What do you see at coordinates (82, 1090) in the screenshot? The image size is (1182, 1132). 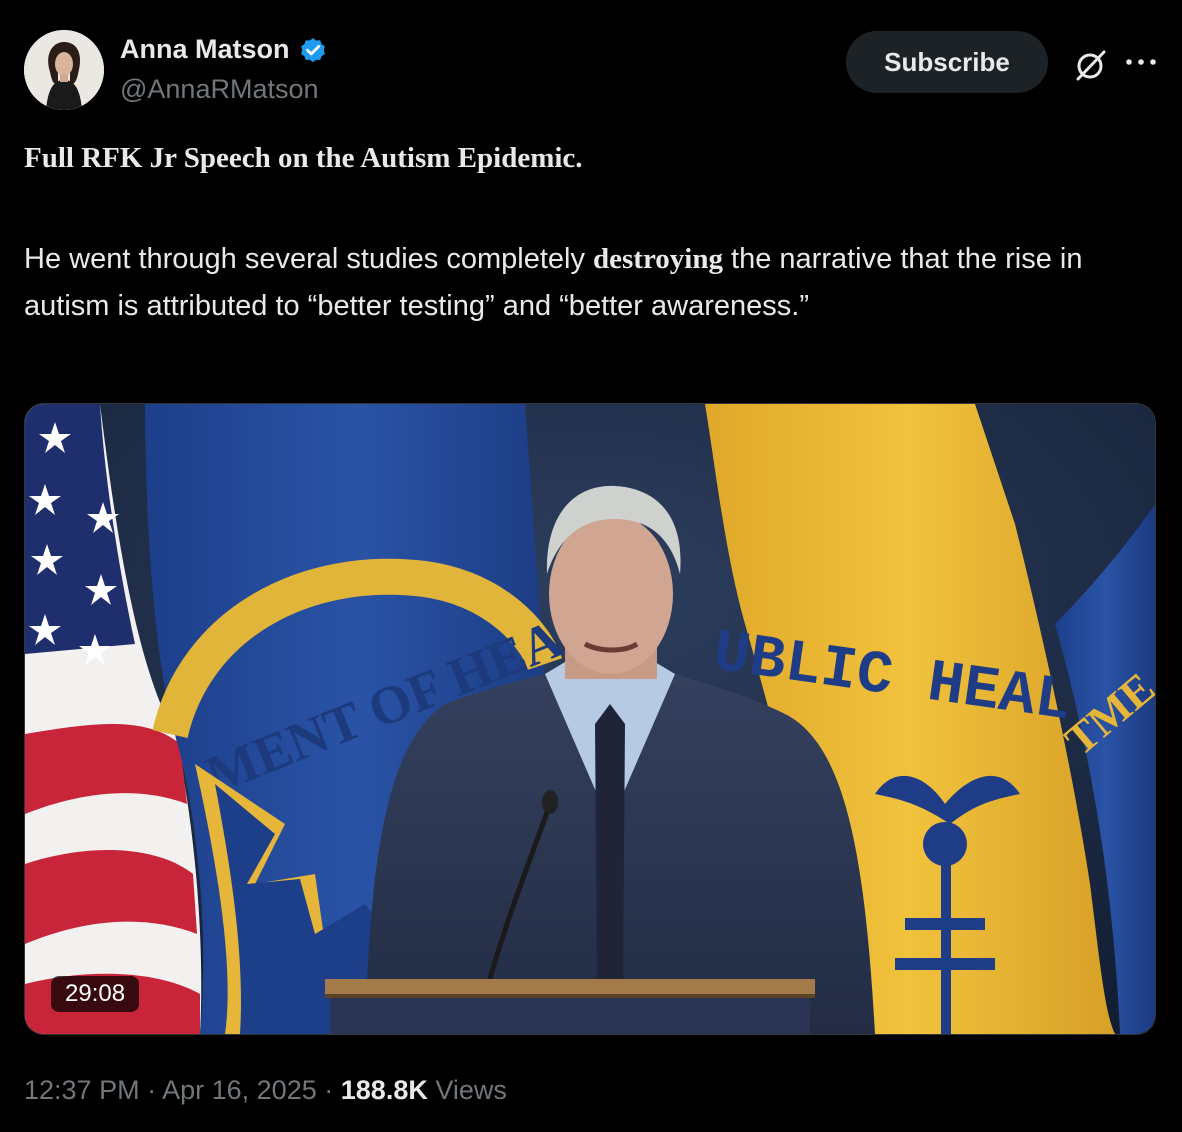 I see `post-time: 12:37 PM` at bounding box center [82, 1090].